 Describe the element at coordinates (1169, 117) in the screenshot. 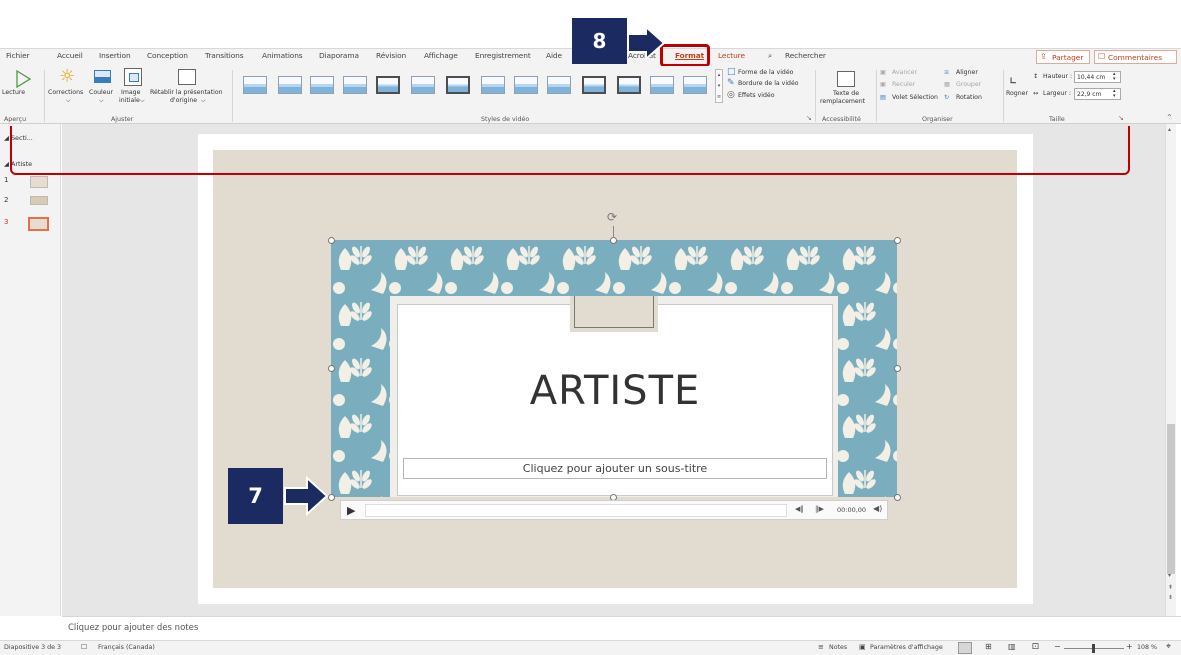

I see `collapse-ribbon-icon: ⌃` at that location.